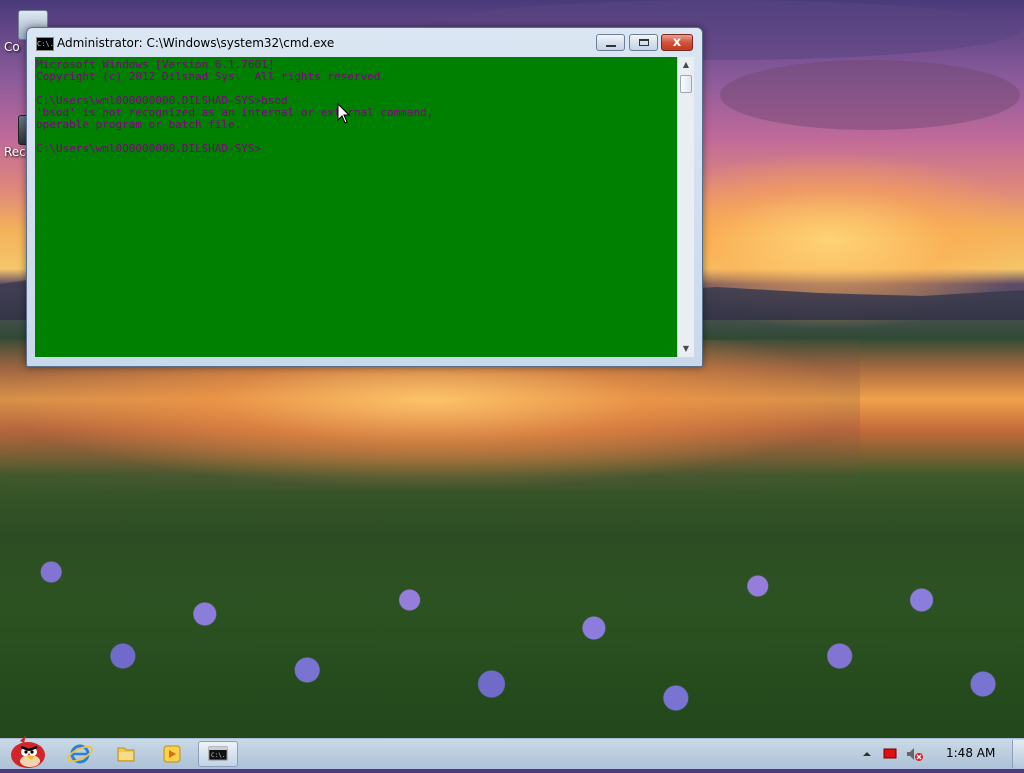 The width and height of the screenshot is (1024, 773). Describe the element at coordinates (867, 754) in the screenshot. I see `show-hidden-icons-icon` at that location.